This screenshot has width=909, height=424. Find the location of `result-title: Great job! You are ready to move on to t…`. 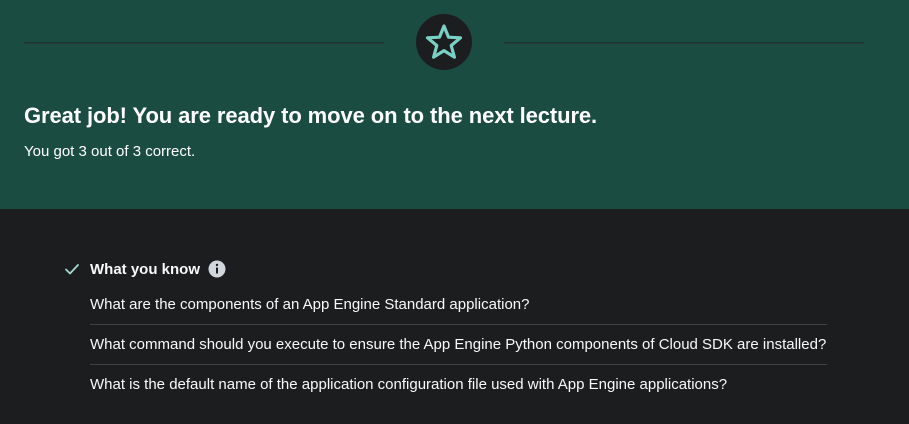

result-title: Great job! You are ready to move on to t… is located at coordinates (311, 115).